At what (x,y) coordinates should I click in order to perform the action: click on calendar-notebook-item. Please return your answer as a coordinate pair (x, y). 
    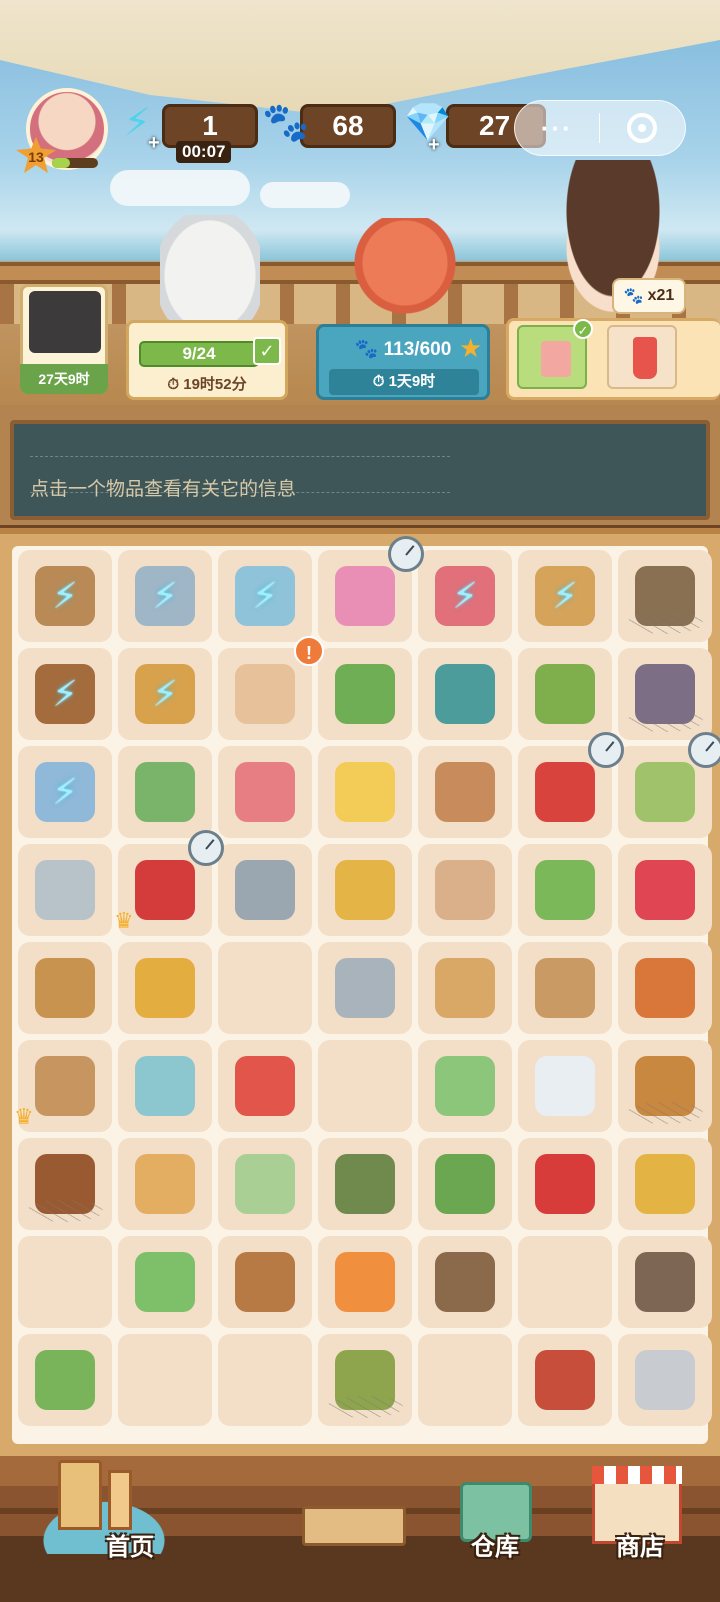
    Looking at the image, I should click on (65, 1086).